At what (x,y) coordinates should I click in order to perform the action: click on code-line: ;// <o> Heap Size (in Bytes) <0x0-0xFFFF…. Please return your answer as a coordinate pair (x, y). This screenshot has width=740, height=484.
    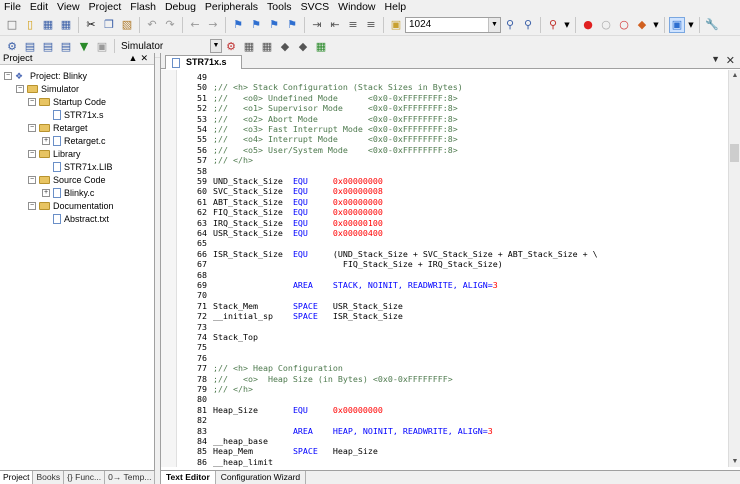
    Looking at the image, I should click on (333, 379).